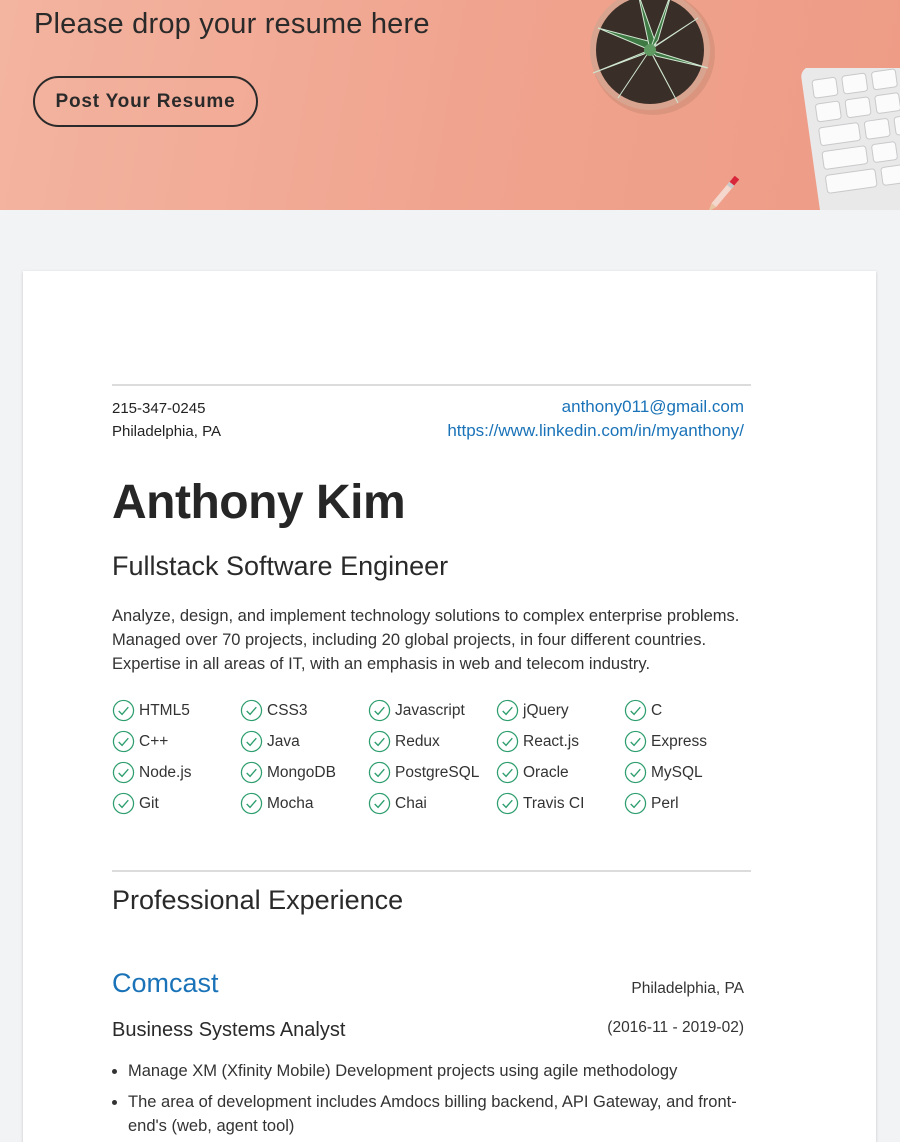 This screenshot has width=900, height=1142. I want to click on post-resume-button: Post Your Resume, so click(145, 101).